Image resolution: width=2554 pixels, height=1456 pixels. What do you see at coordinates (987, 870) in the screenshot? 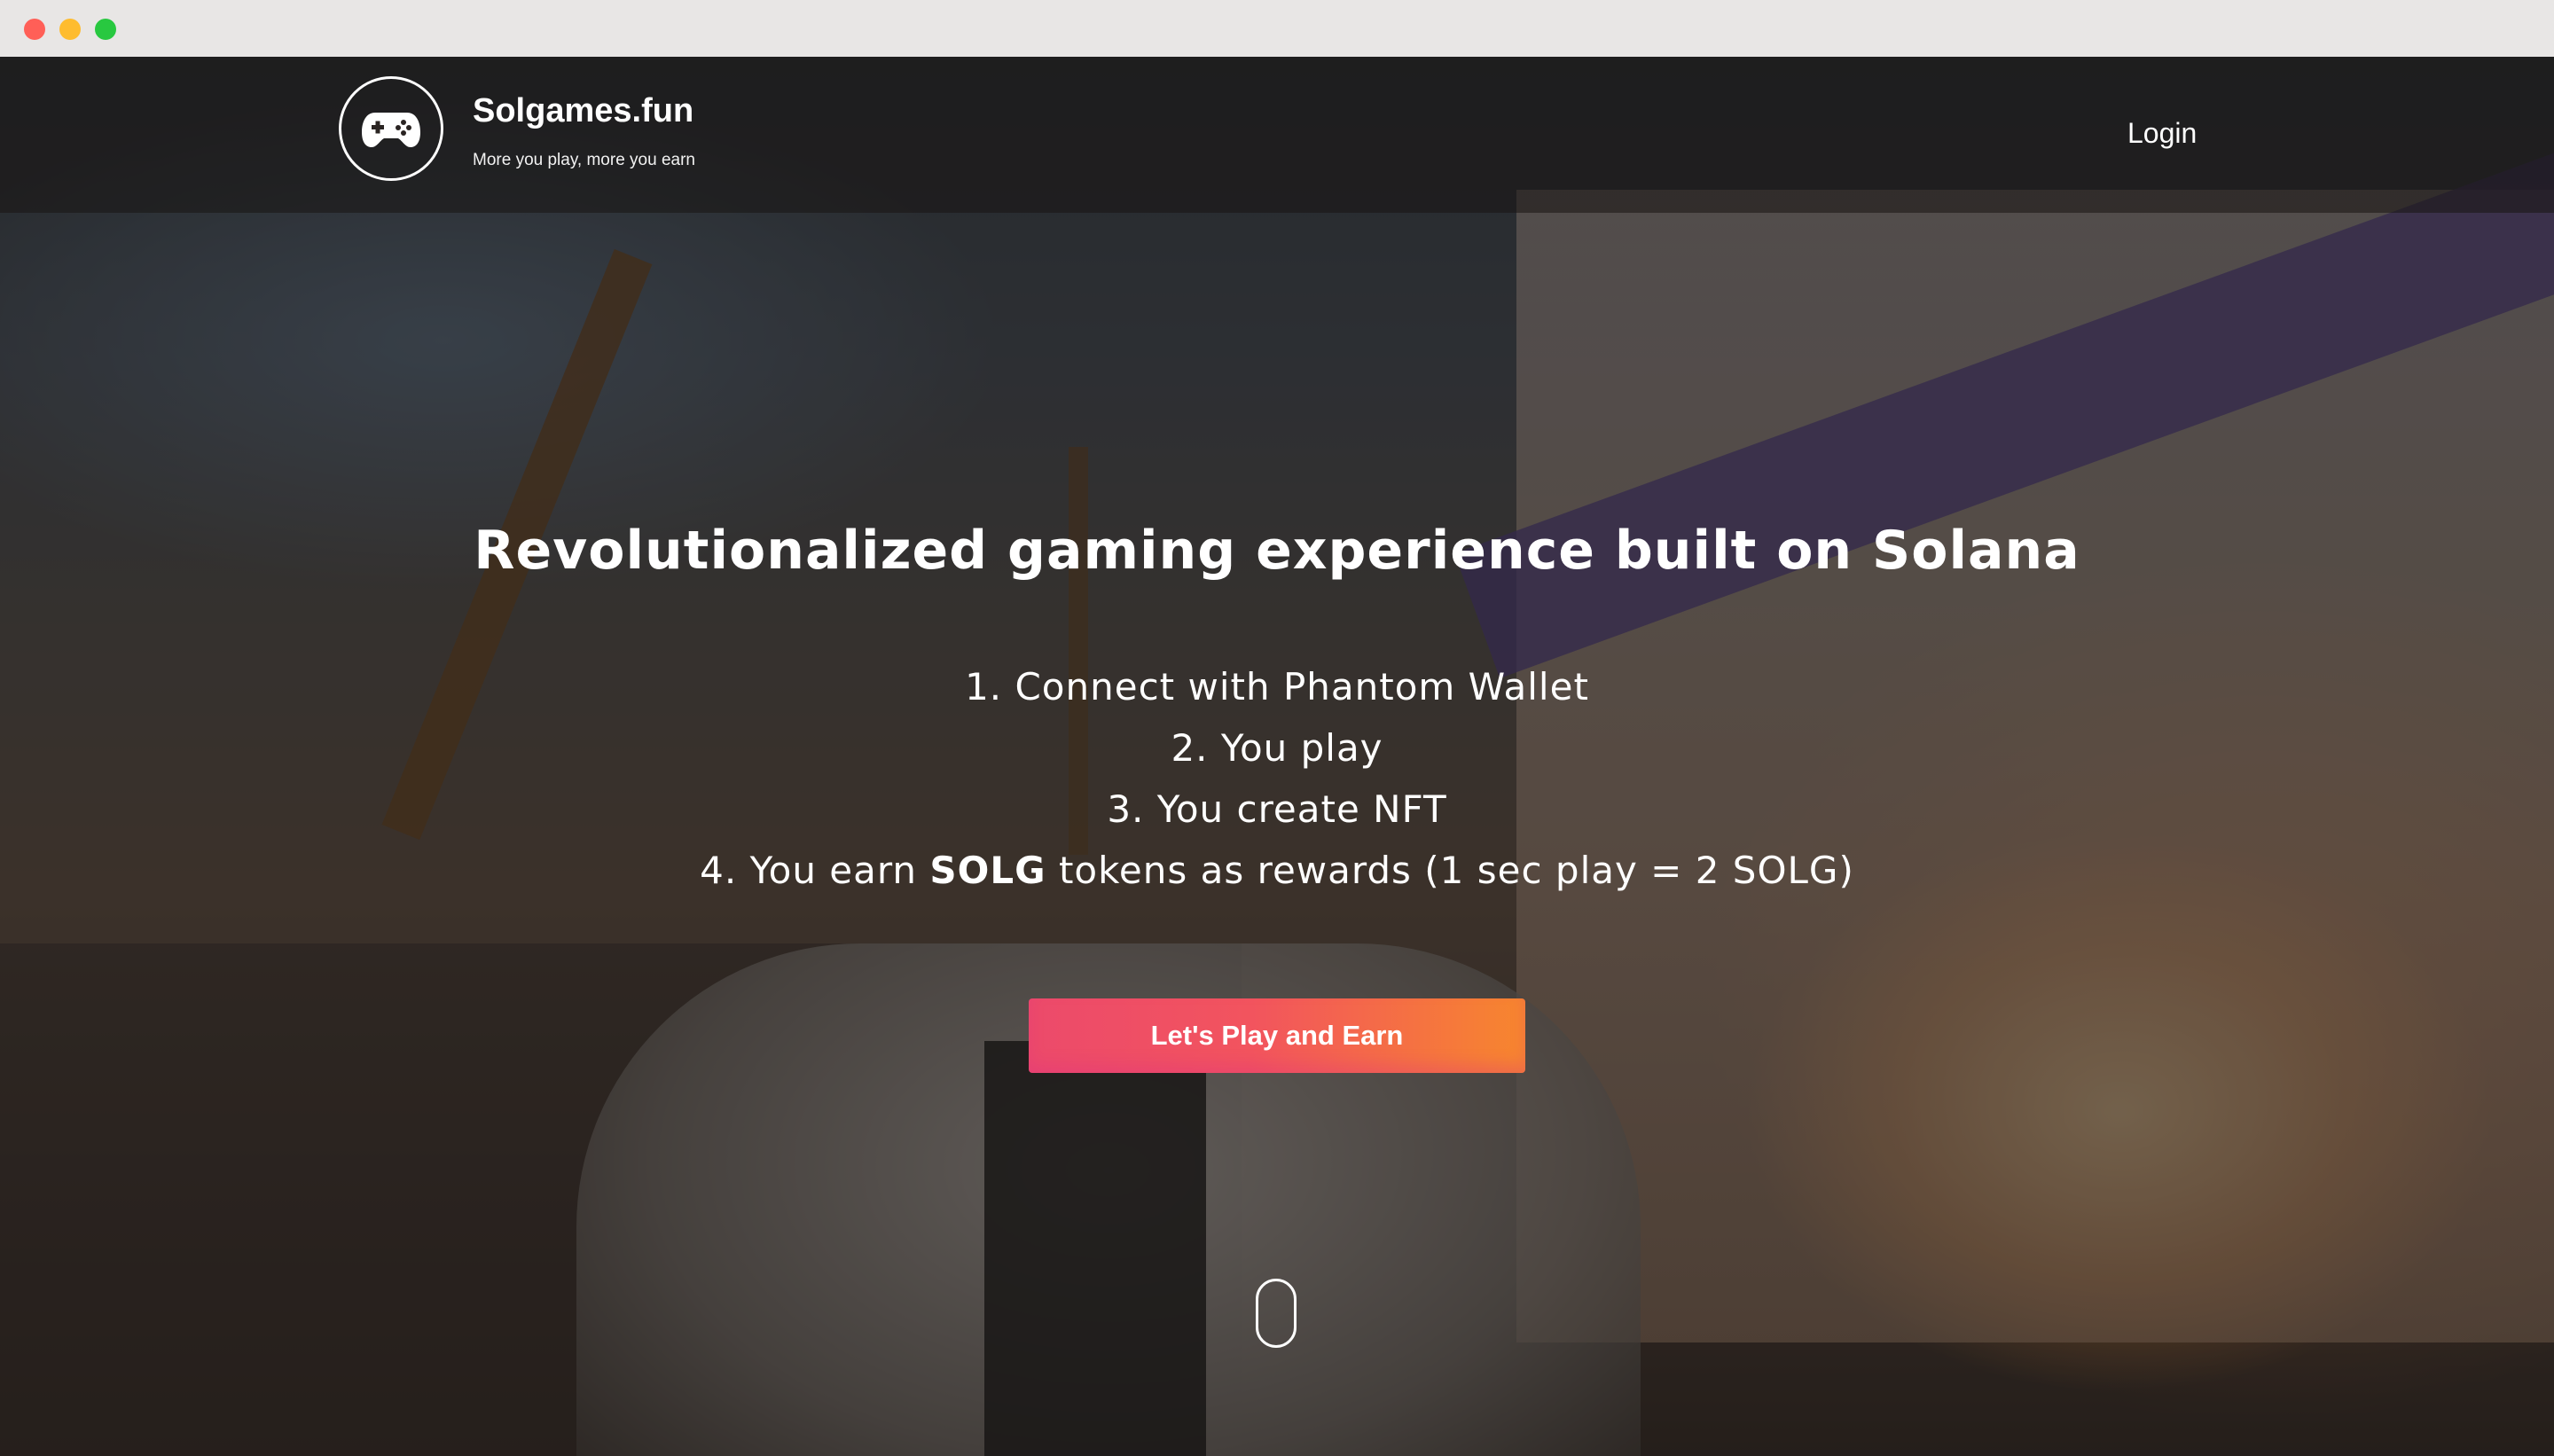
I see `token-name: SOLG` at bounding box center [987, 870].